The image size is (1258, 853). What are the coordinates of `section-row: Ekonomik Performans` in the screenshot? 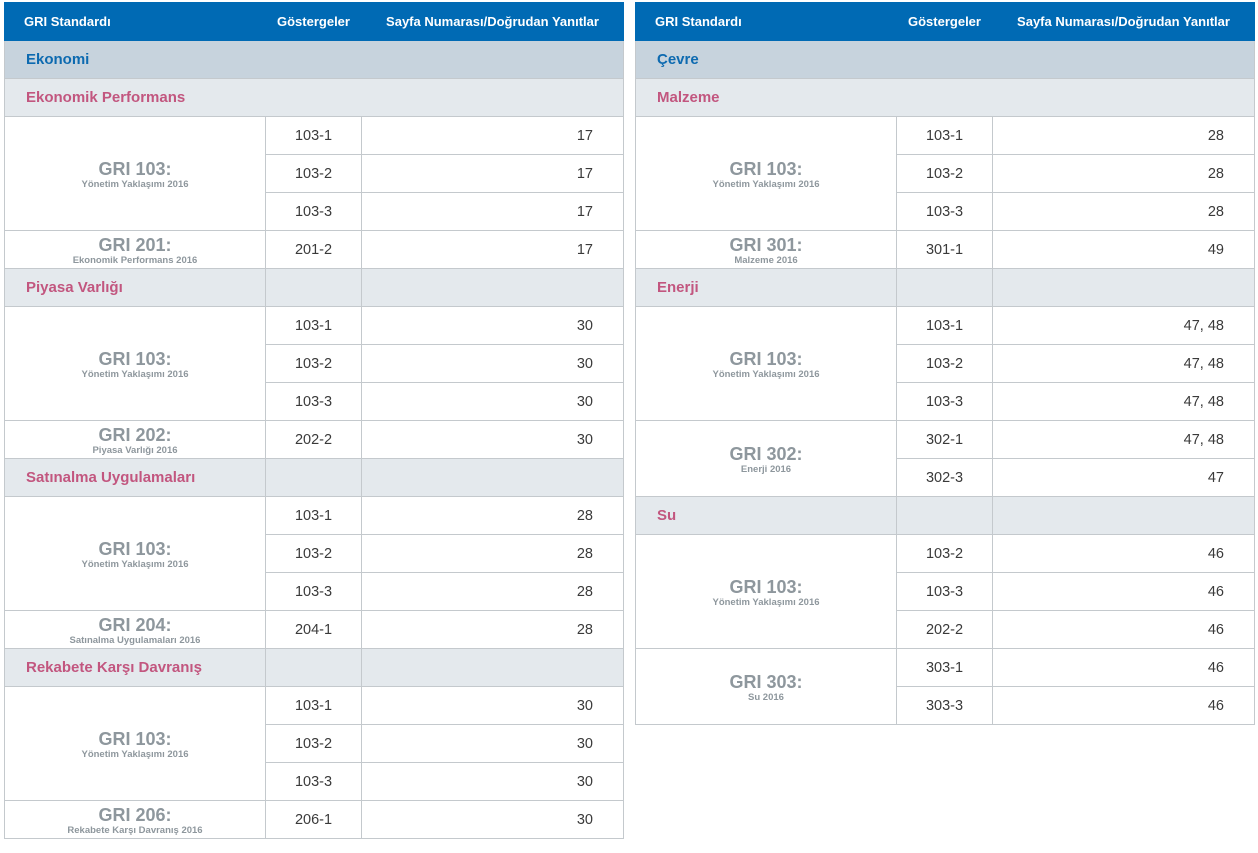 It's located at (314, 97).